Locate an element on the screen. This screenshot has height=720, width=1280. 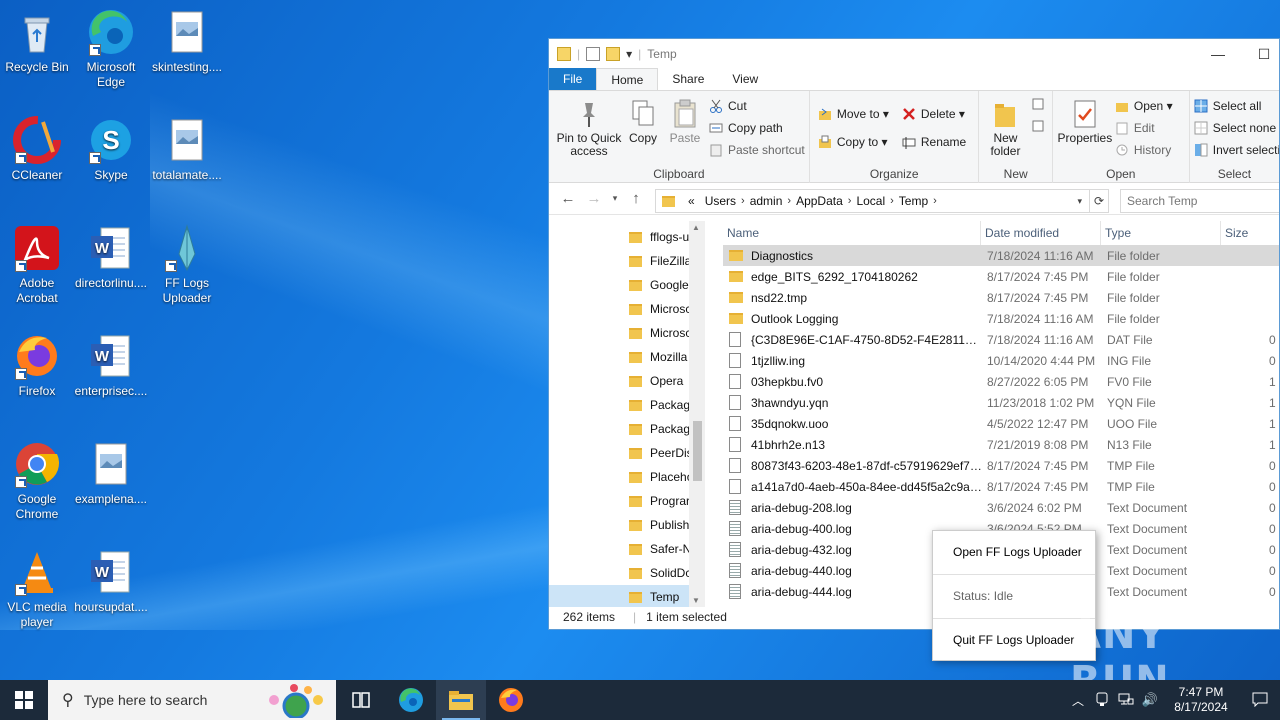
breadcrumb-overflow: « is located at coordinates (691, 201).